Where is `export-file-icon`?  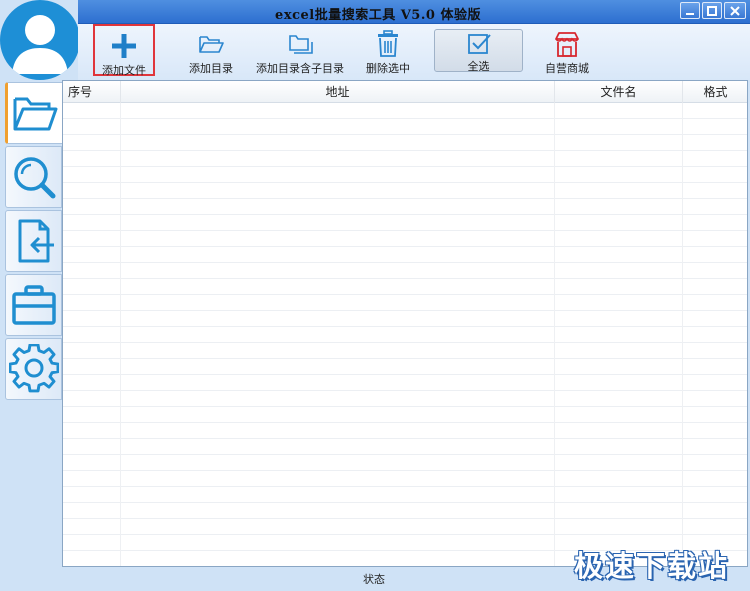 export-file-icon is located at coordinates (36, 241).